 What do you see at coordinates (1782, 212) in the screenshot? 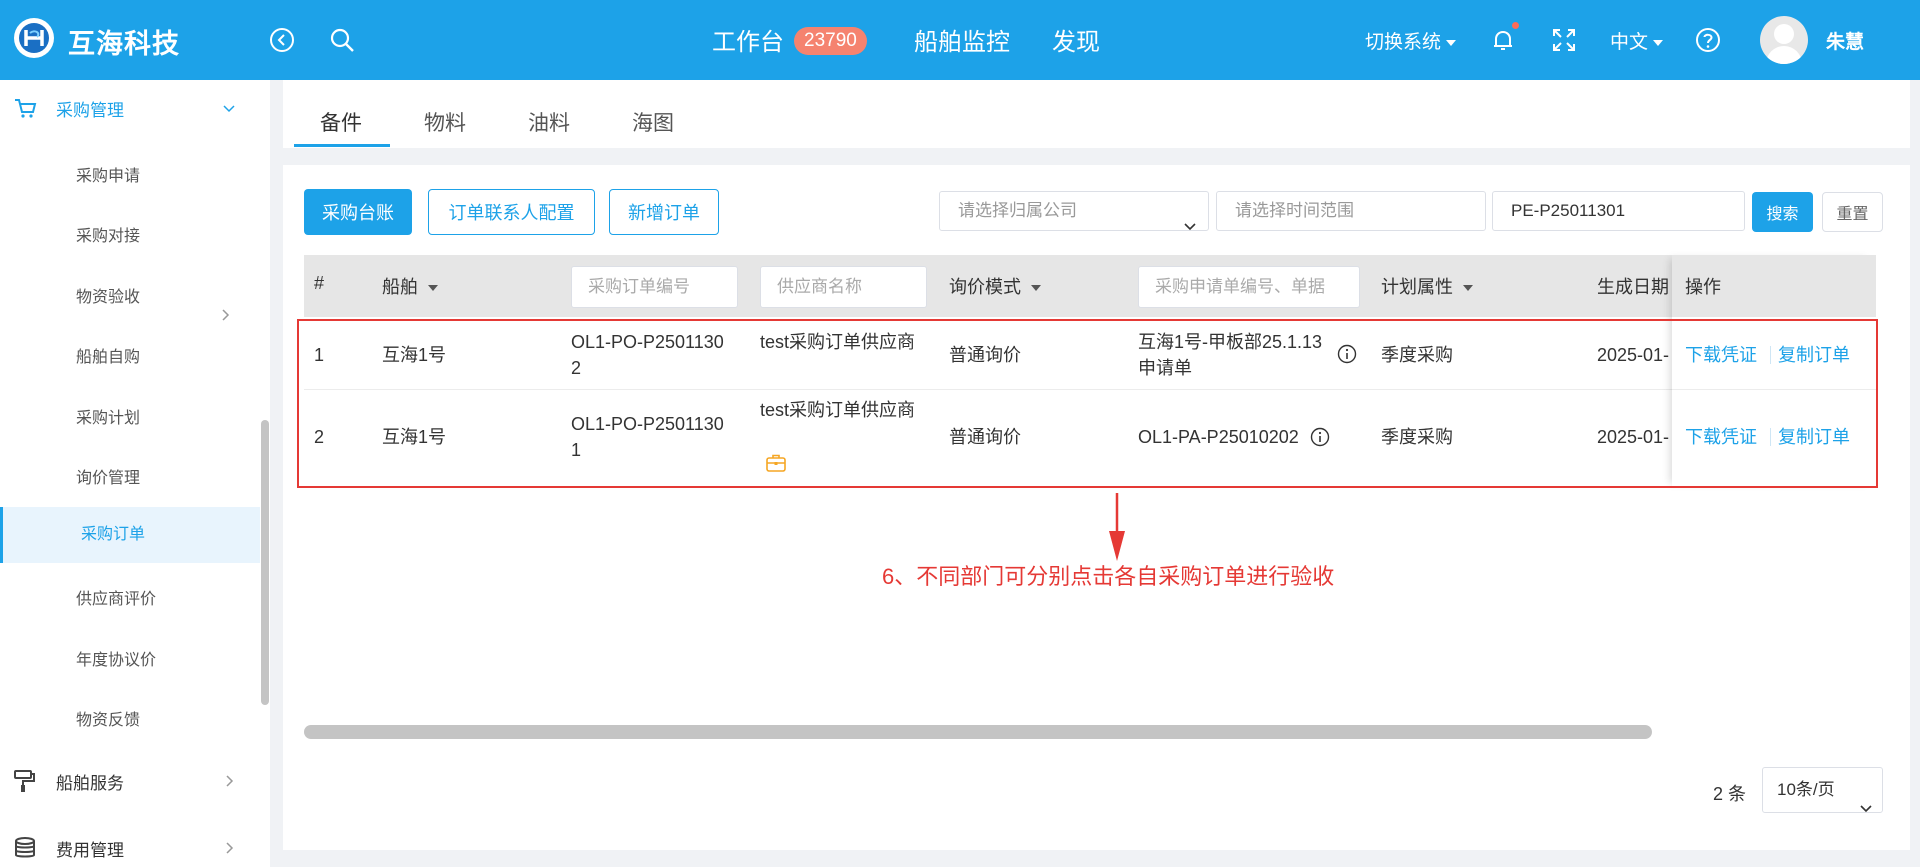
I see `search-button: 搜索` at bounding box center [1782, 212].